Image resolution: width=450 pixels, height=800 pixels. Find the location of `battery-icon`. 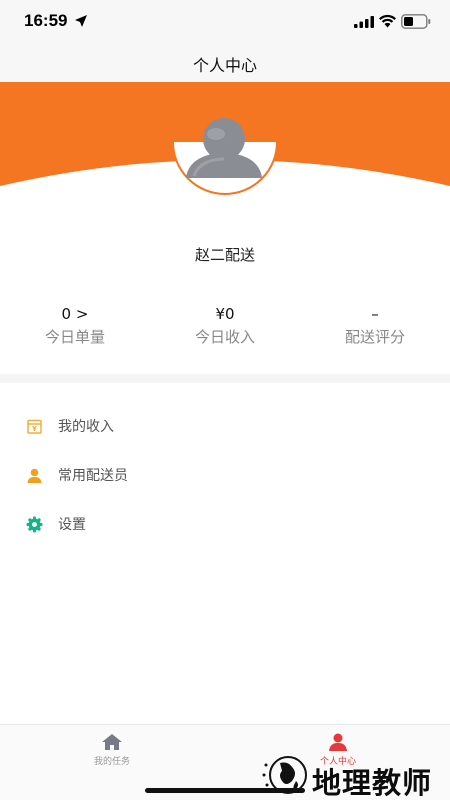

battery-icon is located at coordinates (416, 21).